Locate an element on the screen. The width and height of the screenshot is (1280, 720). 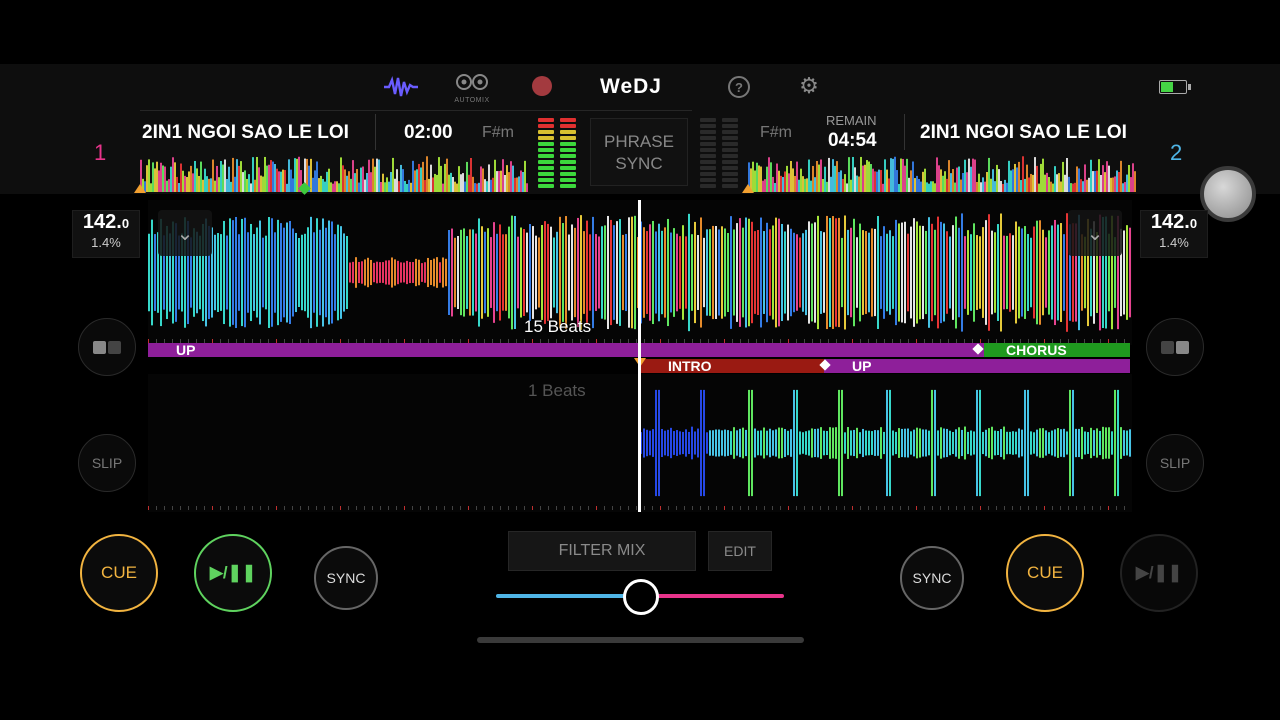
deck1-slip-button: SLIP is located at coordinates (107, 463).